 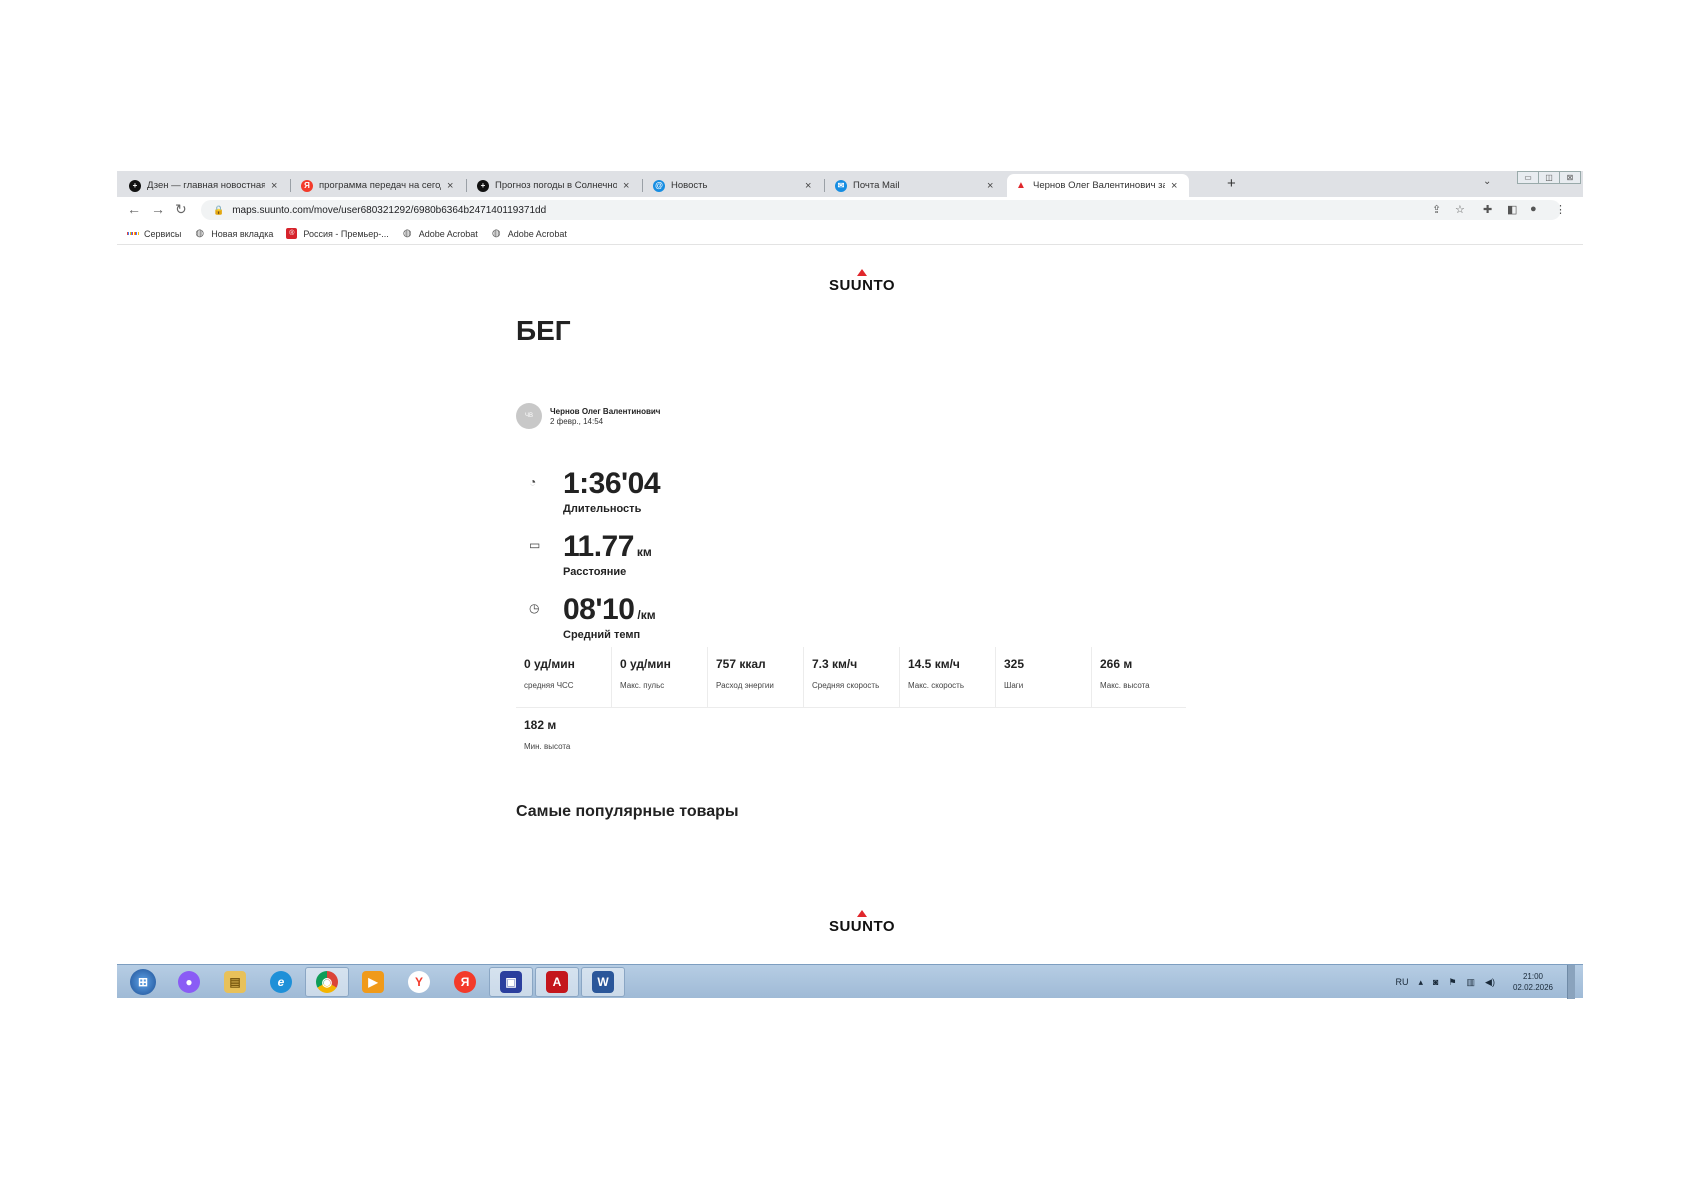 I want to click on tab-search-chevron-icon: ⌄, so click(x=1487, y=181).